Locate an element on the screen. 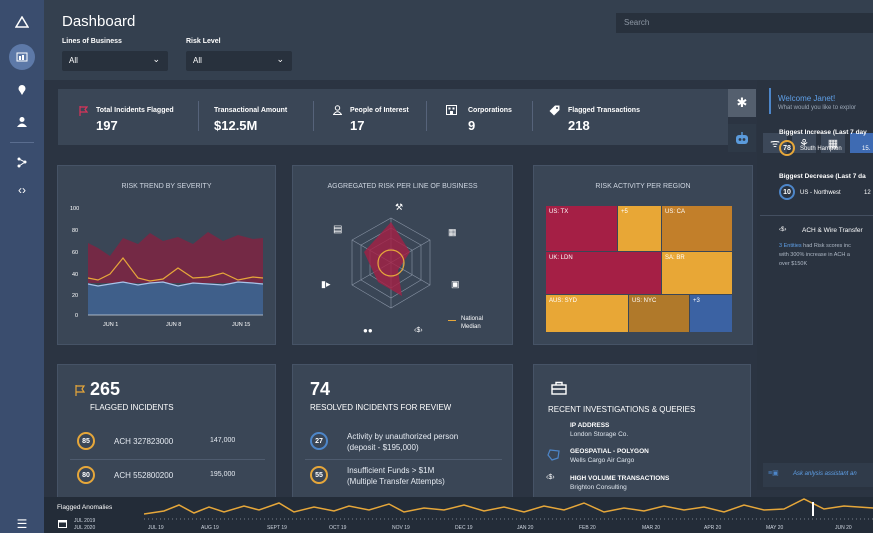 Image resolution: width=873 pixels, height=533 pixels. score-badge: 78 is located at coordinates (787, 148).